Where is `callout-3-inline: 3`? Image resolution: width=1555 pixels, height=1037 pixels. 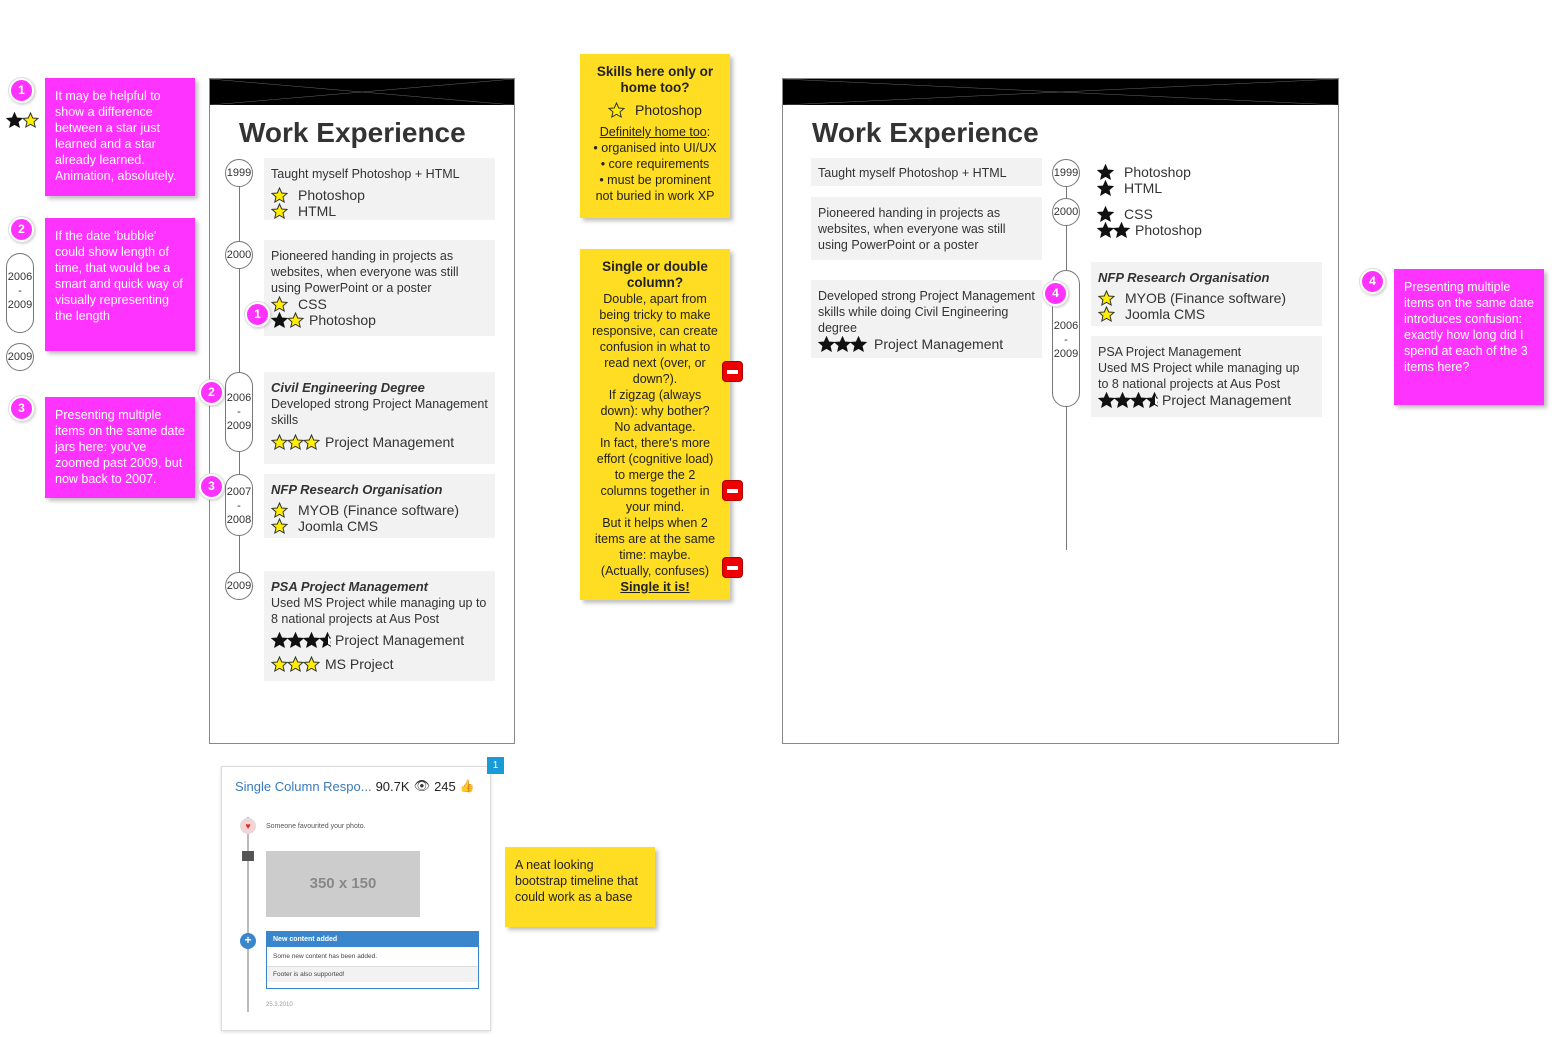
callout-3-inline: 3 is located at coordinates (211, 486).